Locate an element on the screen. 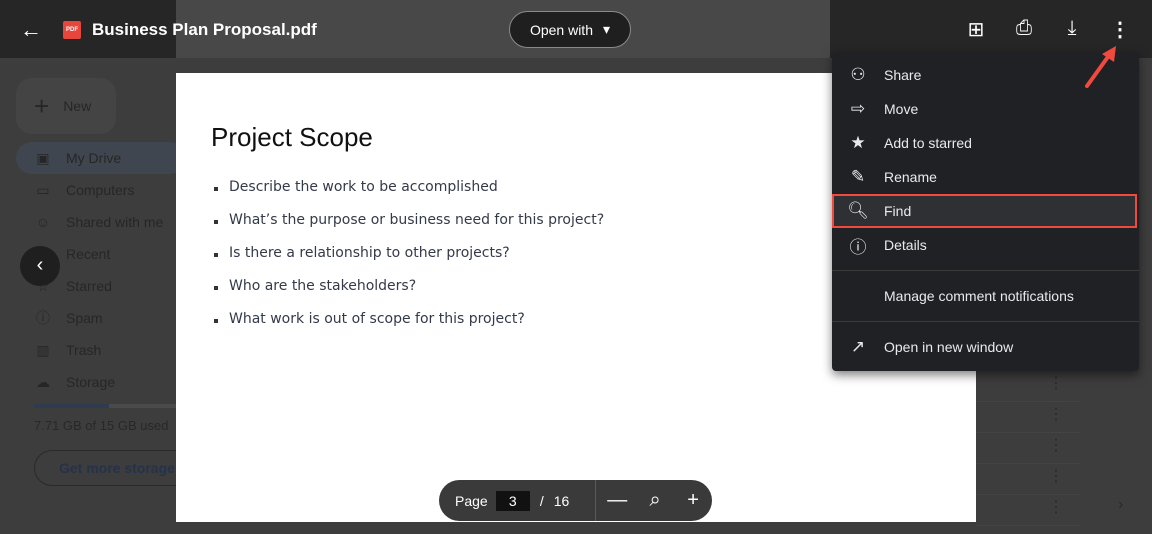 Image resolution: width=1152 pixels, height=534 pixels. find-in-page-icon: 🔍︎ is located at coordinates (858, 210).